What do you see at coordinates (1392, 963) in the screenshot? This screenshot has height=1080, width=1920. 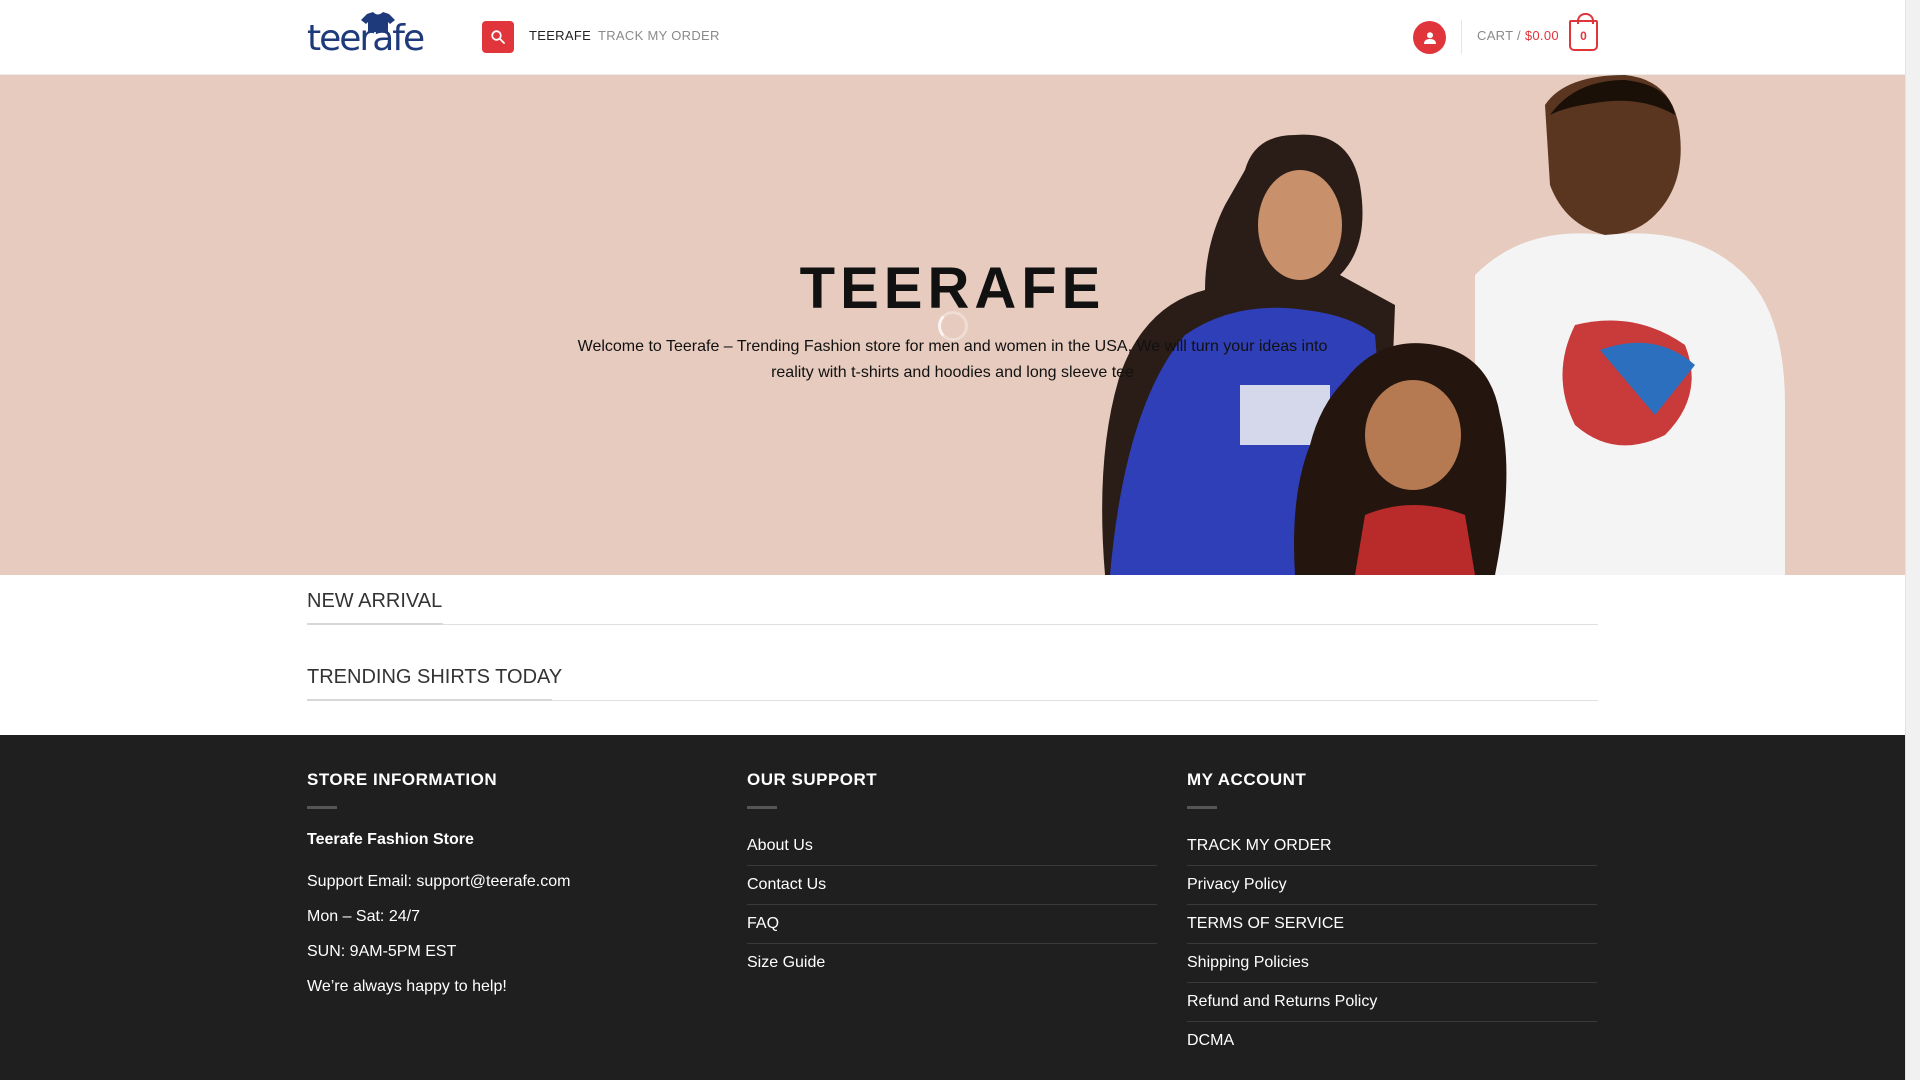 I see `footer-link-shipping: Shipping Policies` at bounding box center [1392, 963].